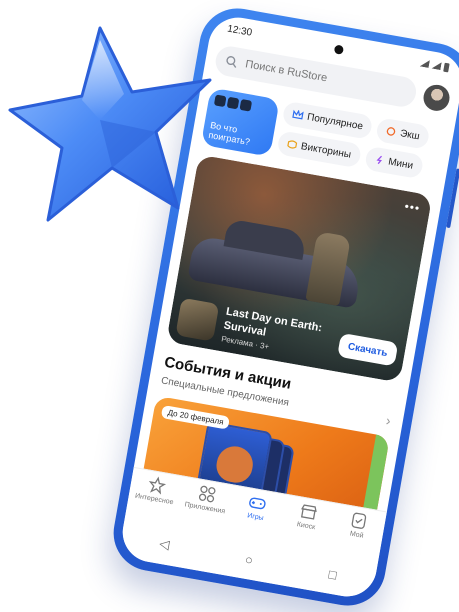  Describe the element at coordinates (298, 114) in the screenshot. I see `crown-icon` at that location.